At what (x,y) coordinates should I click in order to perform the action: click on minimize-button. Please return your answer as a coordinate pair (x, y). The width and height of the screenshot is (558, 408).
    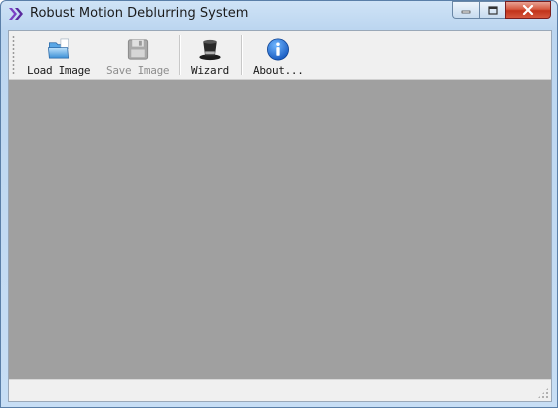
    Looking at the image, I should click on (465, 10).